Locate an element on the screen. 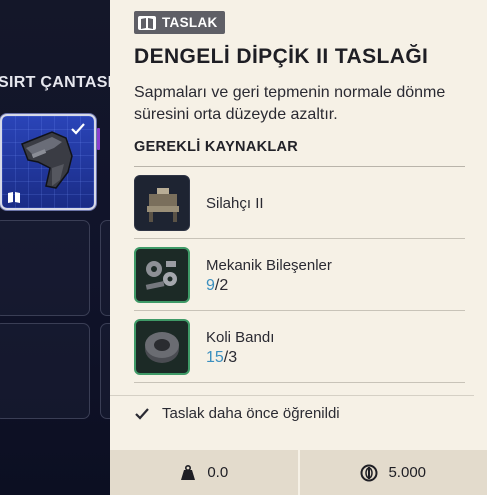 Image resolution: width=487 pixels, height=495 pixels. check-icon is located at coordinates (142, 413).